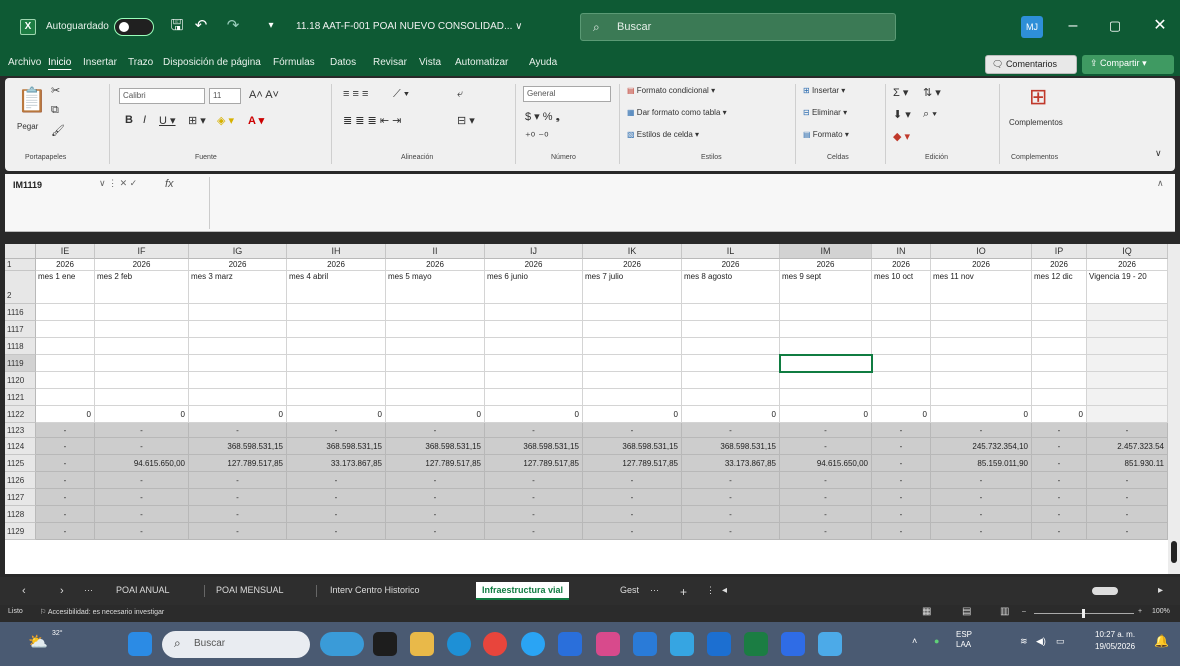  I want to click on tab-poai-anual: POAI ANUAL, so click(143, 591).